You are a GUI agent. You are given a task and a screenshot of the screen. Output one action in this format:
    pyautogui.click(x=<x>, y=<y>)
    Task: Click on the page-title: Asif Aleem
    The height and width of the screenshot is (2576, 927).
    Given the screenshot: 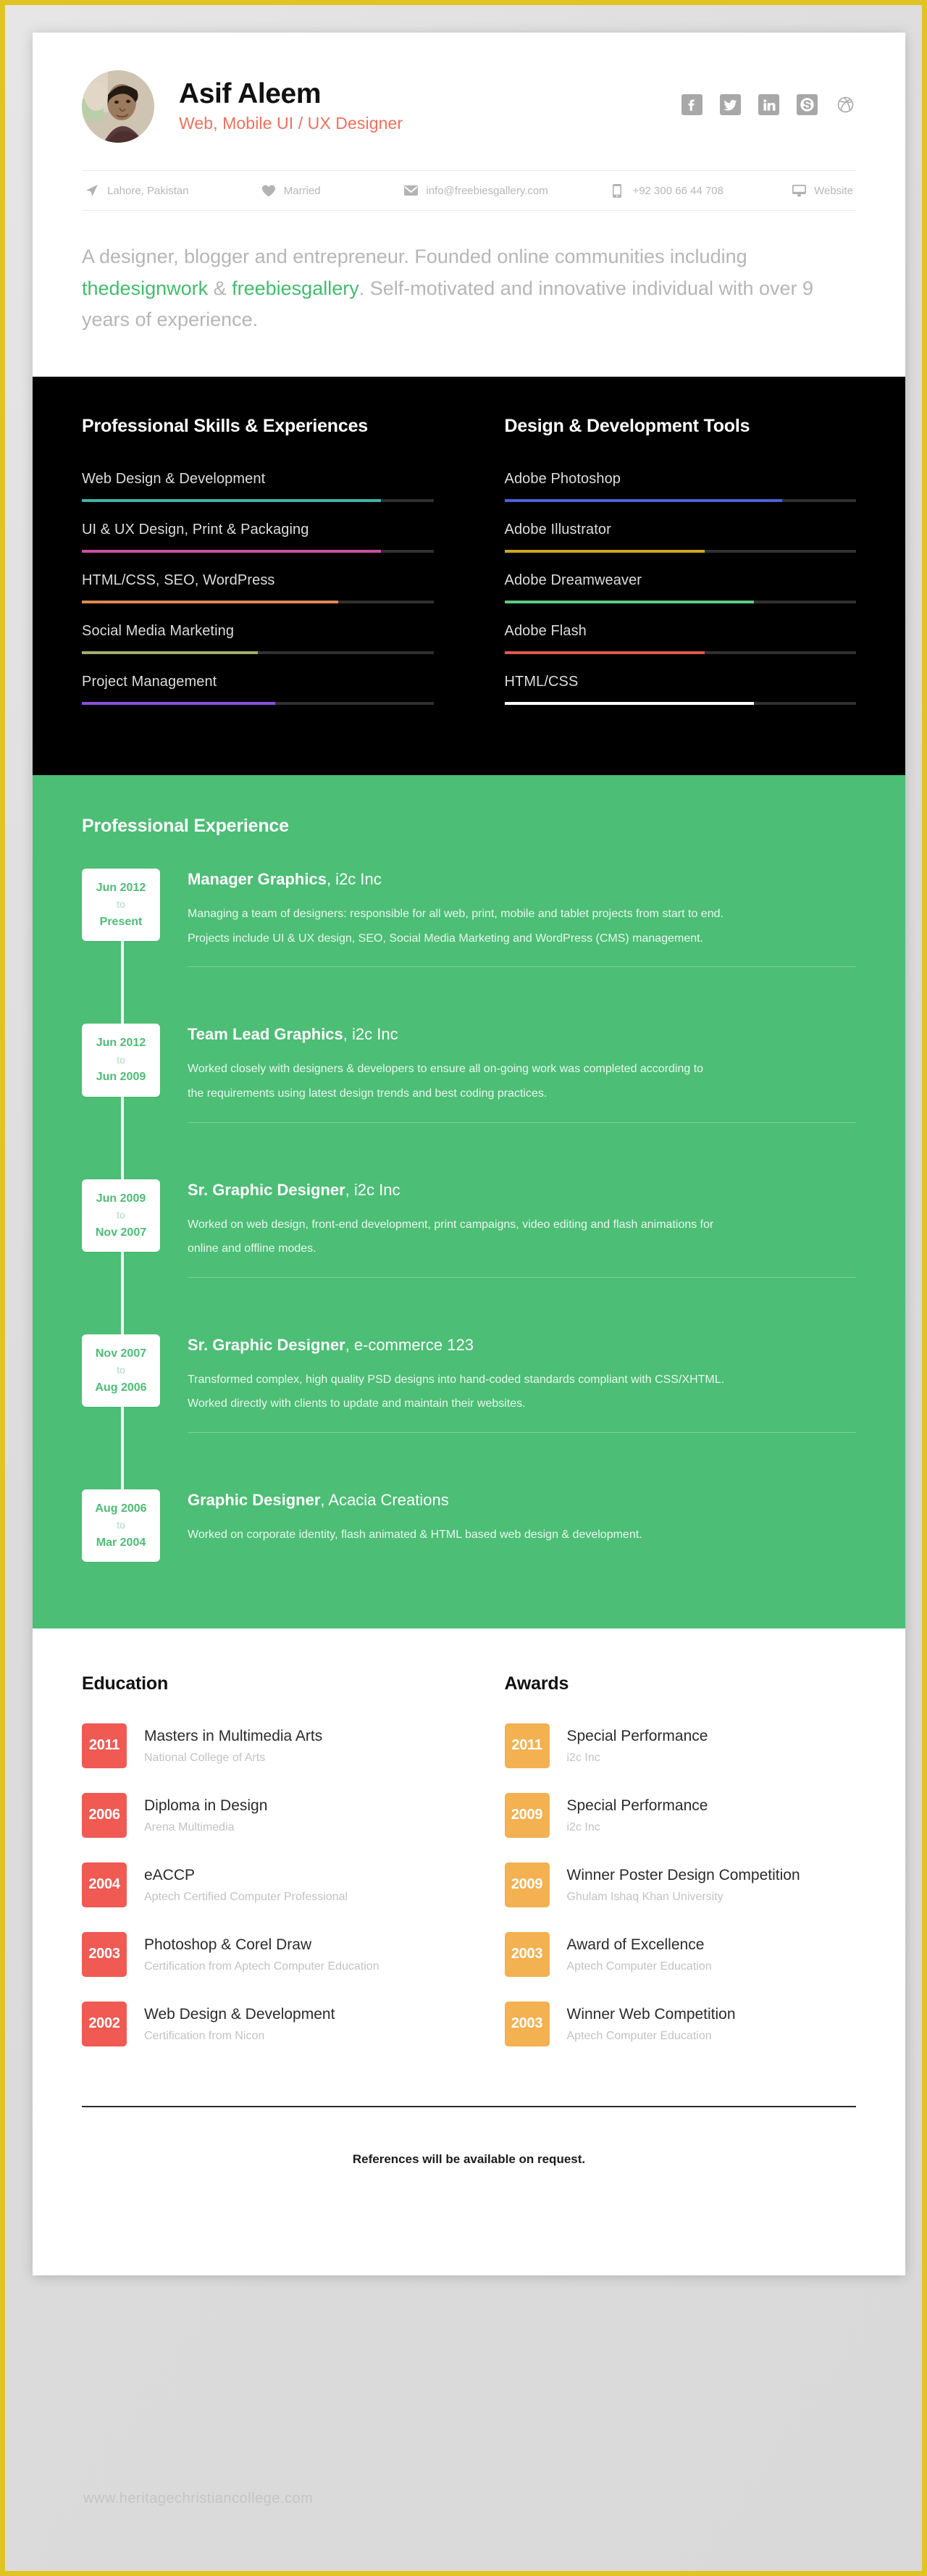 What is the action you would take?
    pyautogui.click(x=250, y=93)
    